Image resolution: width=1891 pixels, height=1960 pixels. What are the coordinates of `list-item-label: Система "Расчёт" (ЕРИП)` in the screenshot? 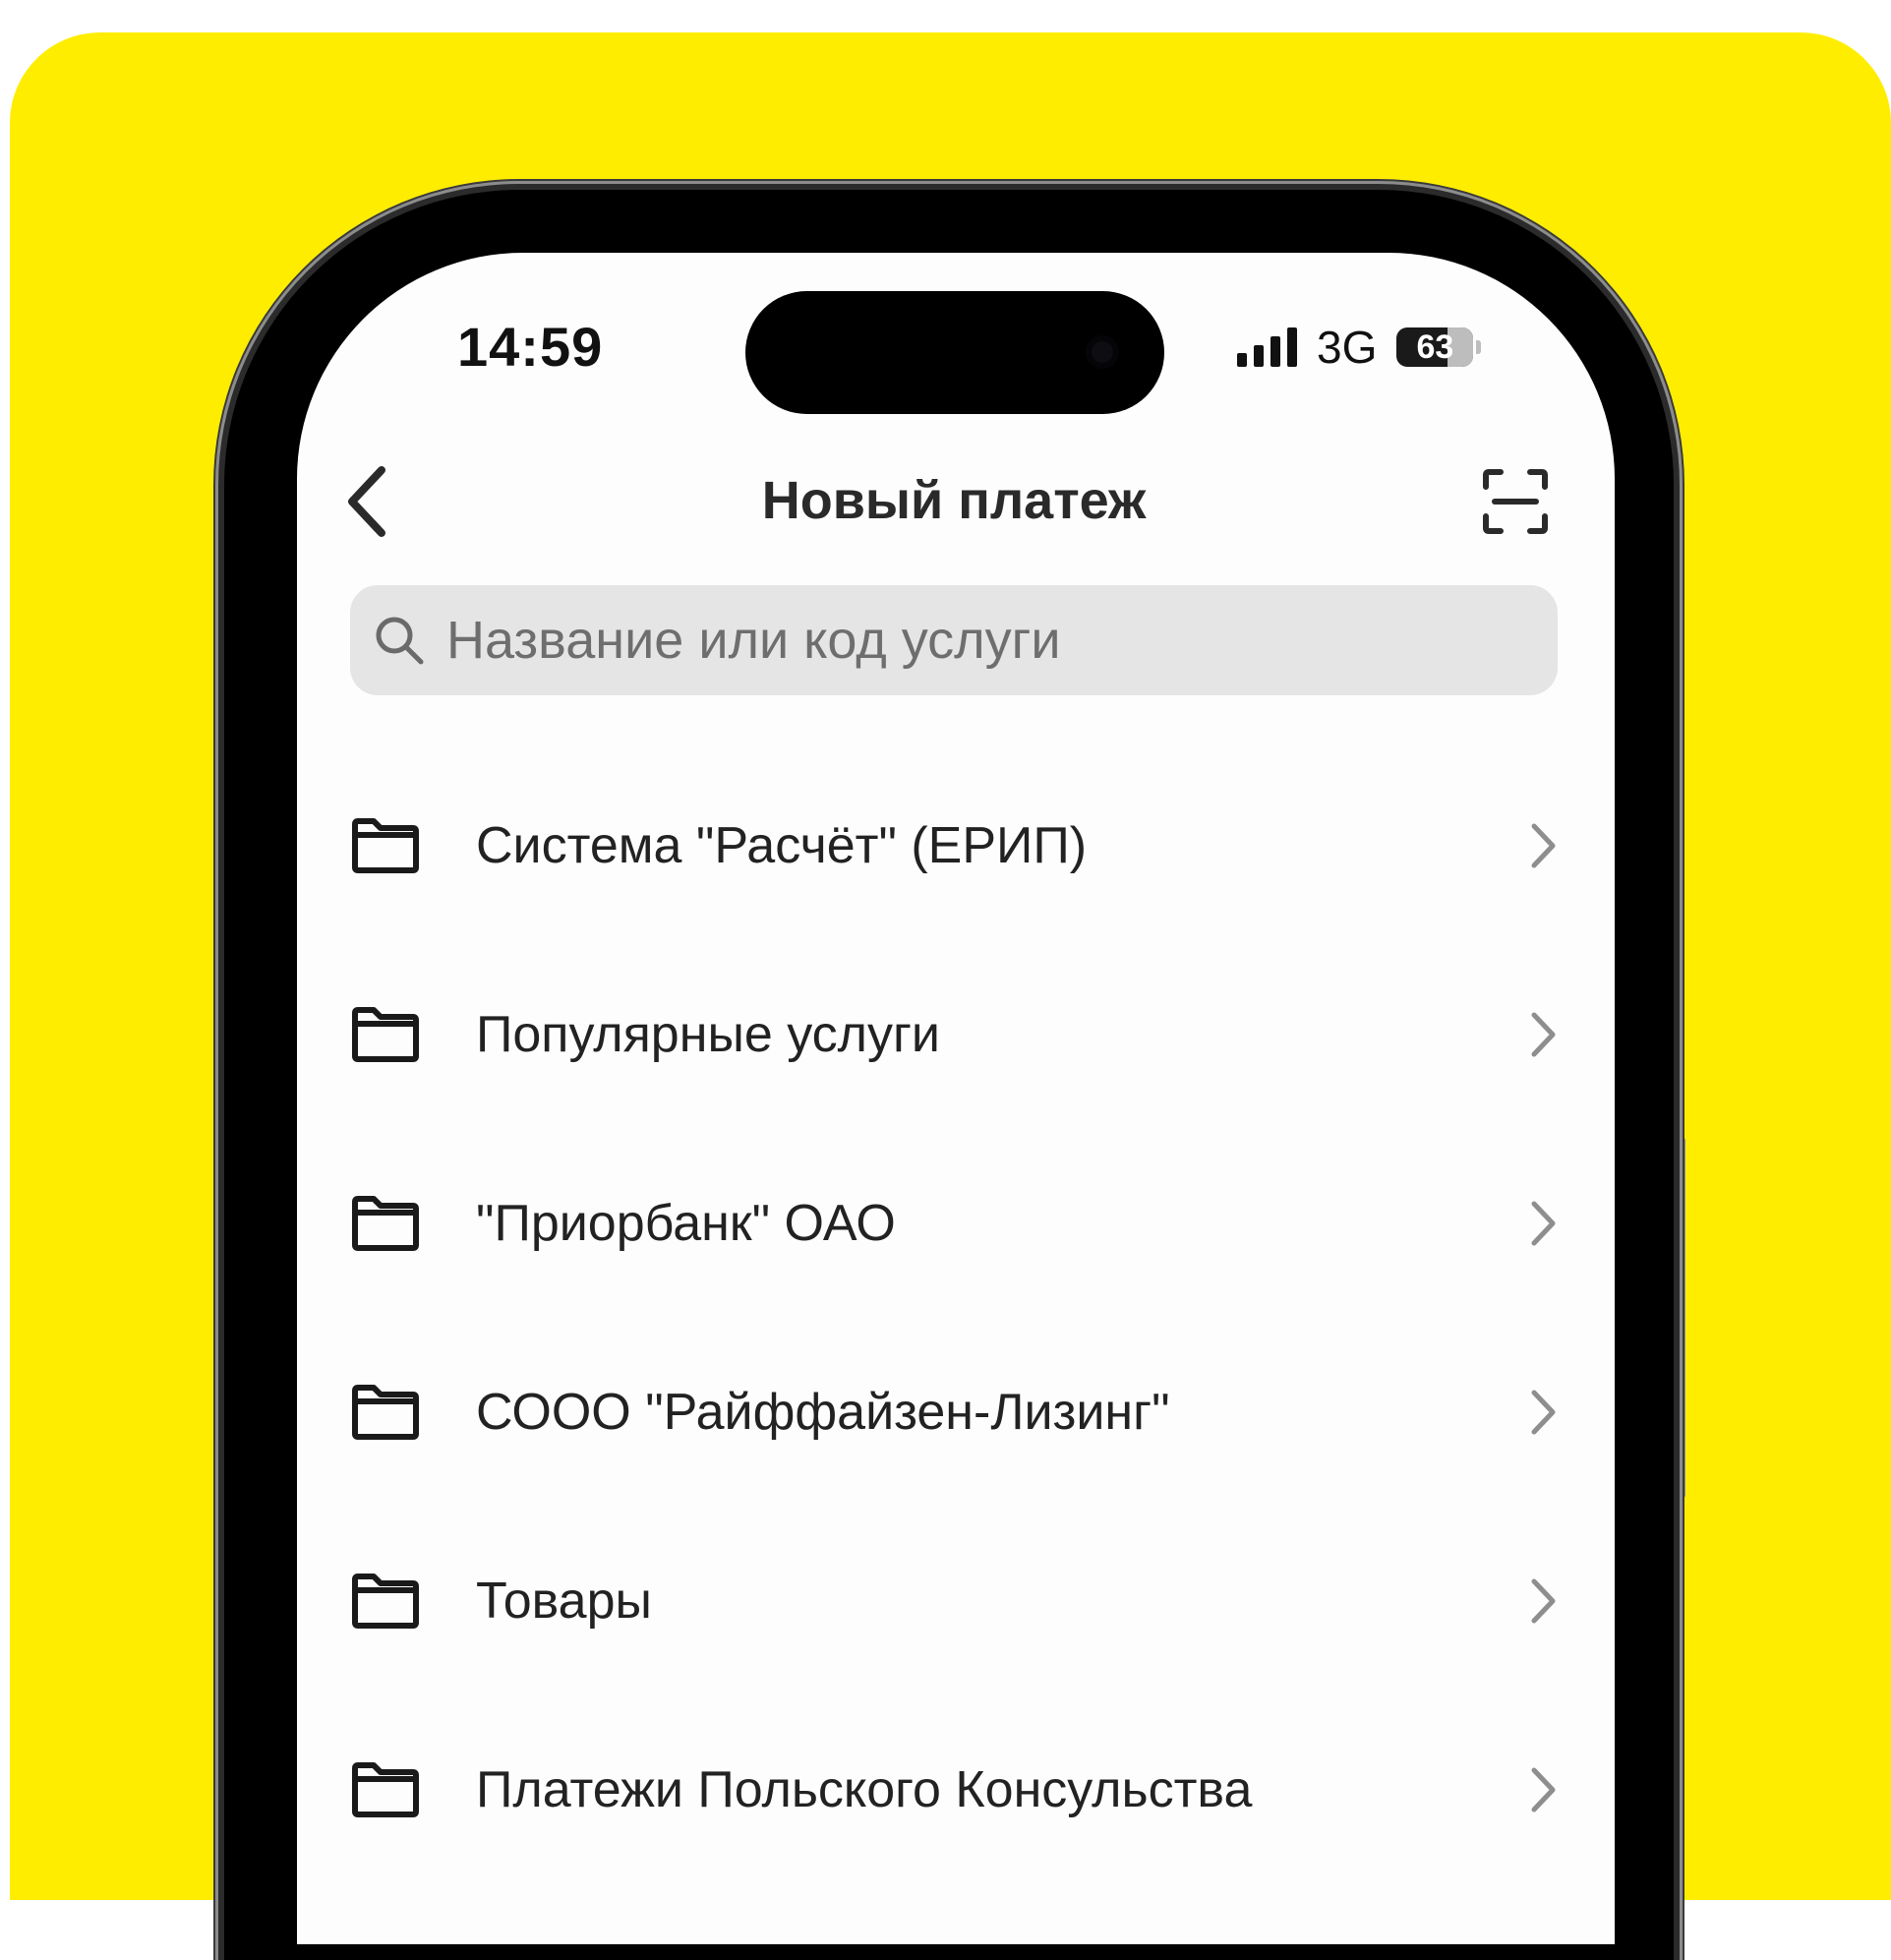 It's located at (782, 845).